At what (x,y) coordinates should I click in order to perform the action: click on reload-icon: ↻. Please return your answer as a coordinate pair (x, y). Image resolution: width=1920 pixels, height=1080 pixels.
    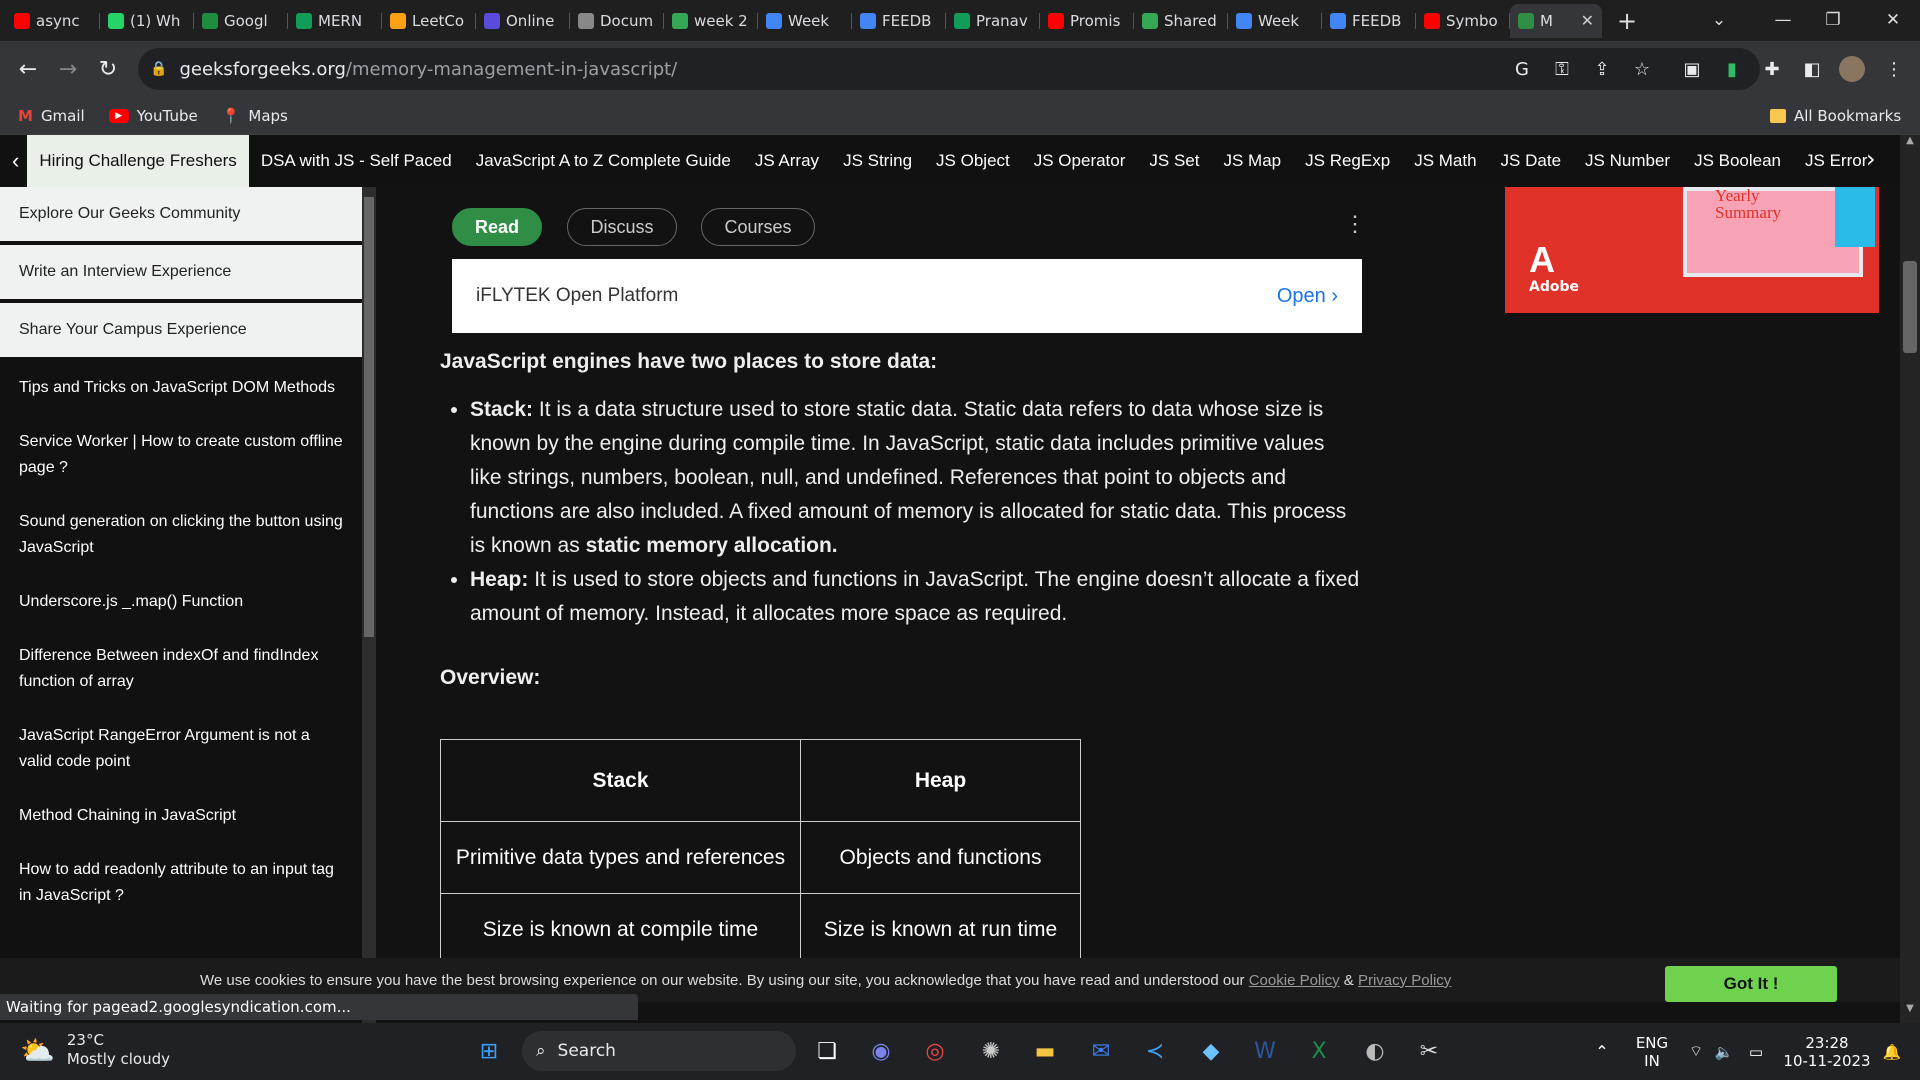
    Looking at the image, I should click on (108, 69).